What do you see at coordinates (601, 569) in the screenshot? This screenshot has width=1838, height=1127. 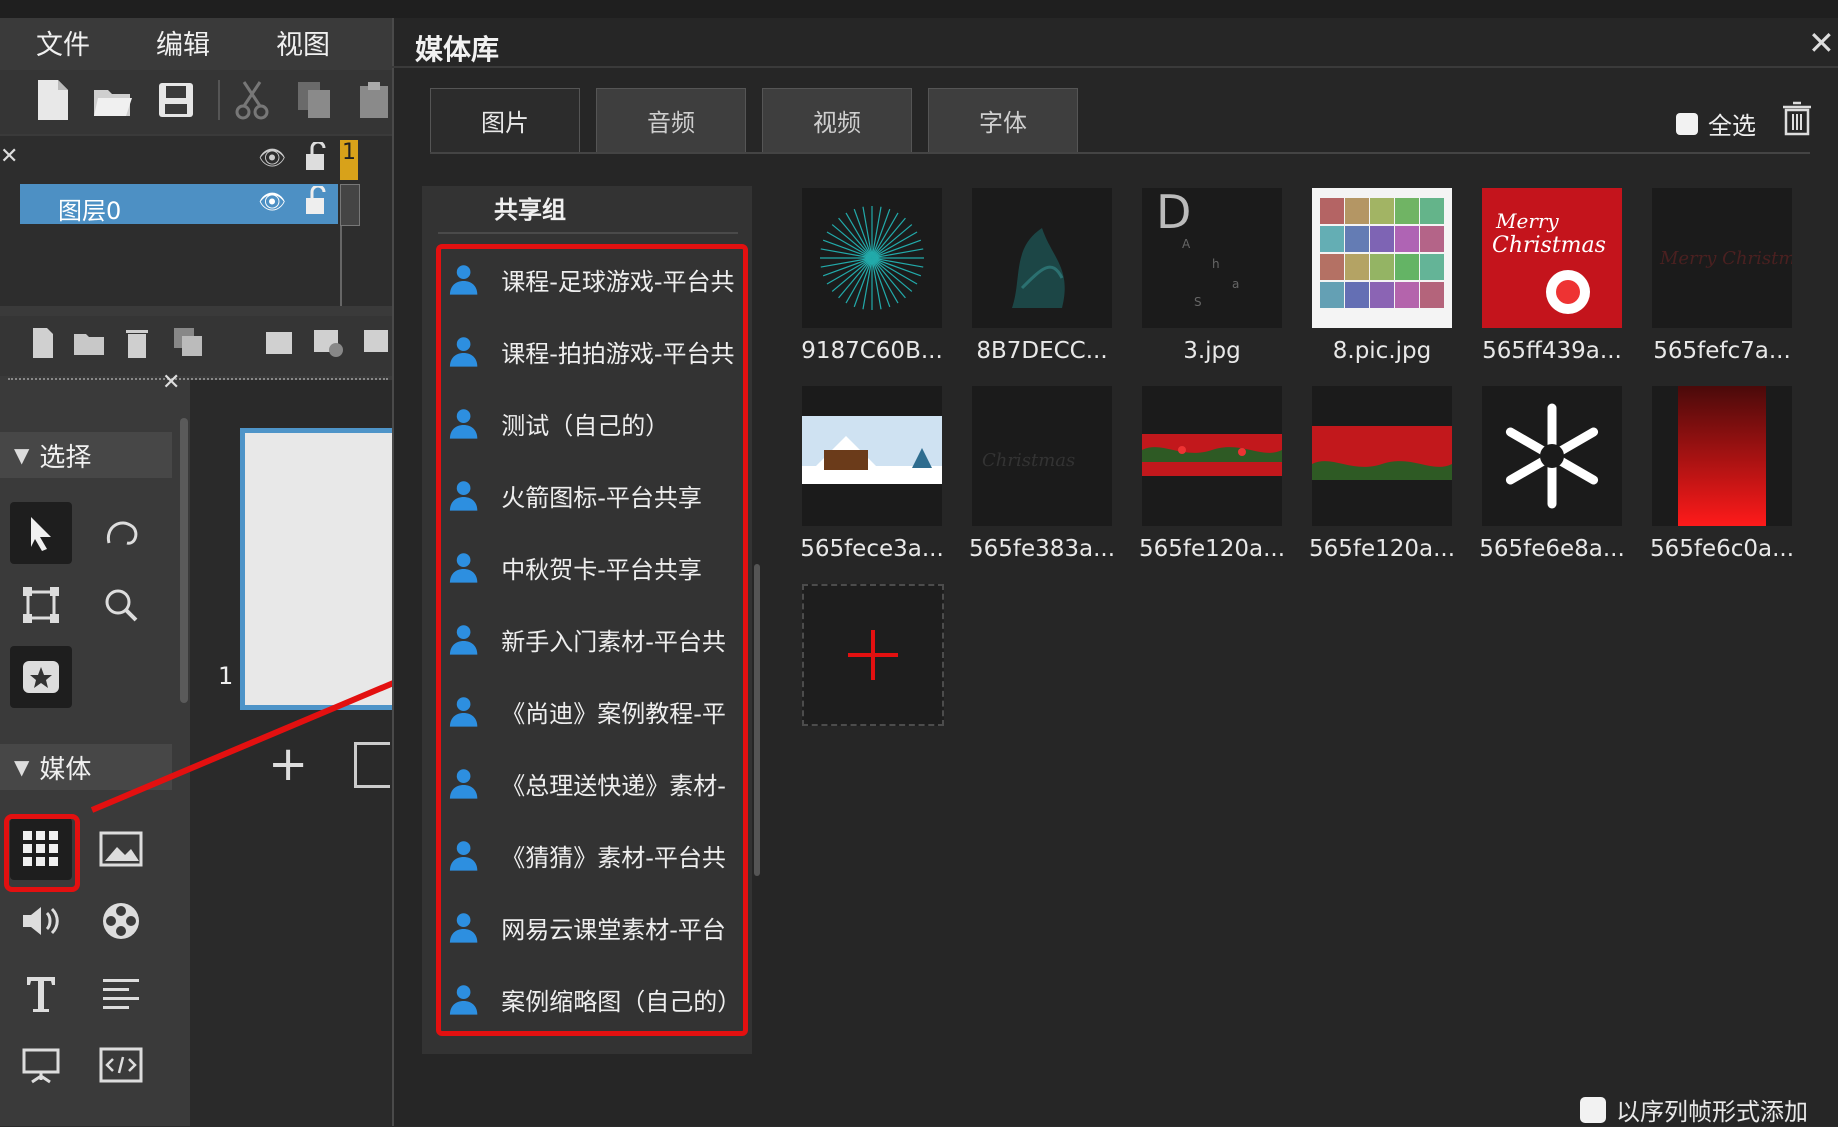 I see `group-item-label: 中秋贺卡-平台共享` at bounding box center [601, 569].